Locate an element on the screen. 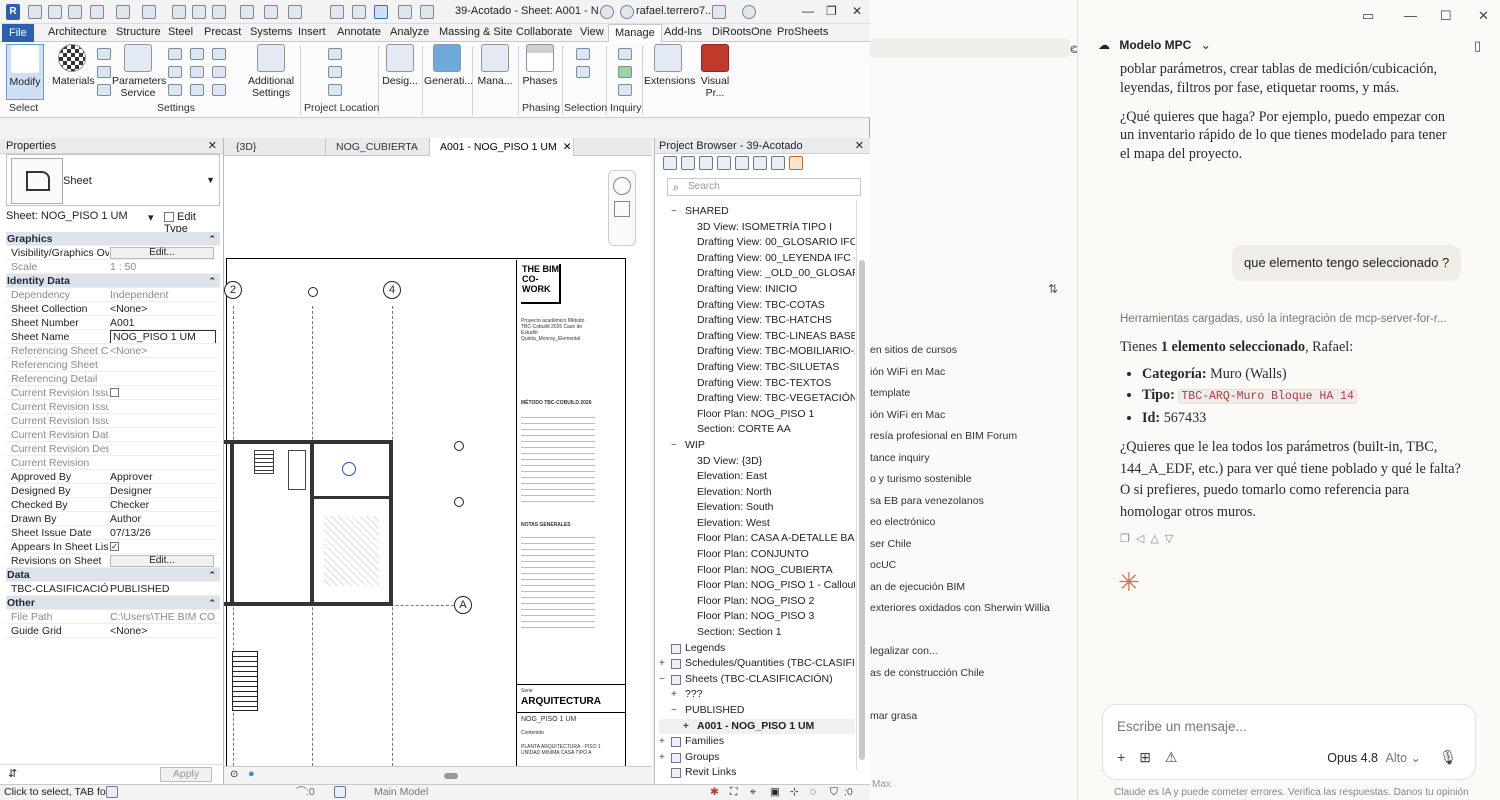  sheet-view-icon is located at coordinates (724, 163).